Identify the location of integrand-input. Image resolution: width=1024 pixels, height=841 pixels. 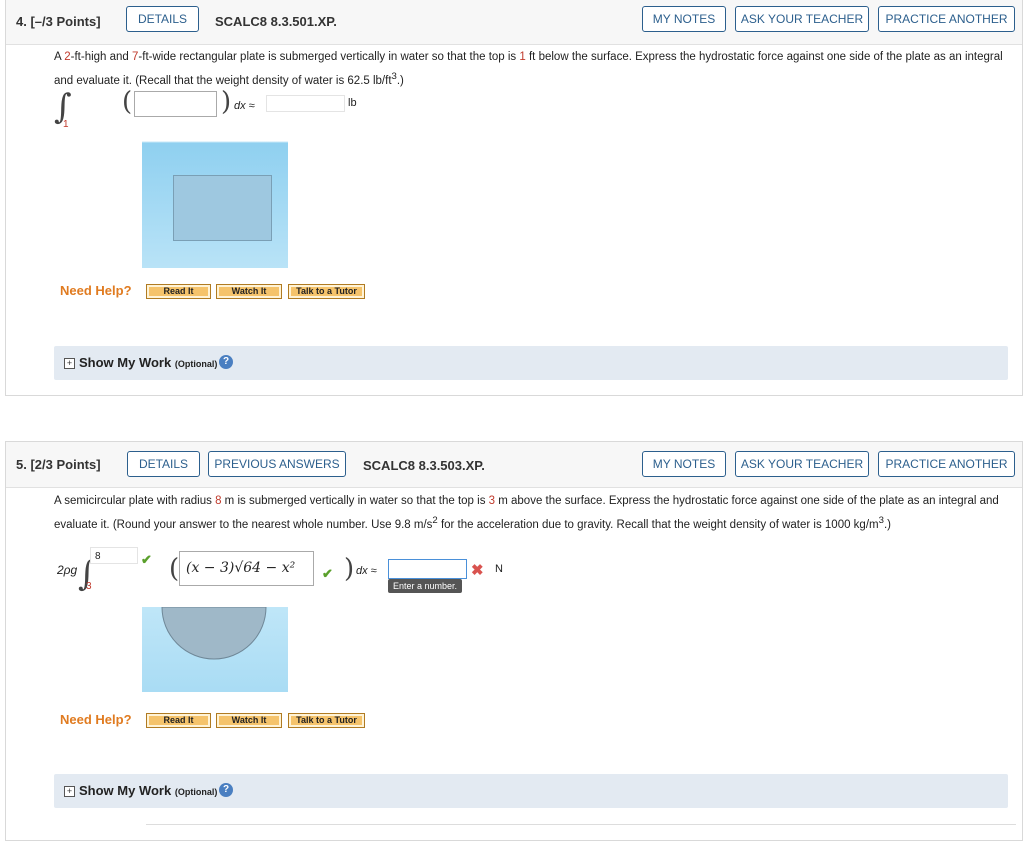
(175, 104).